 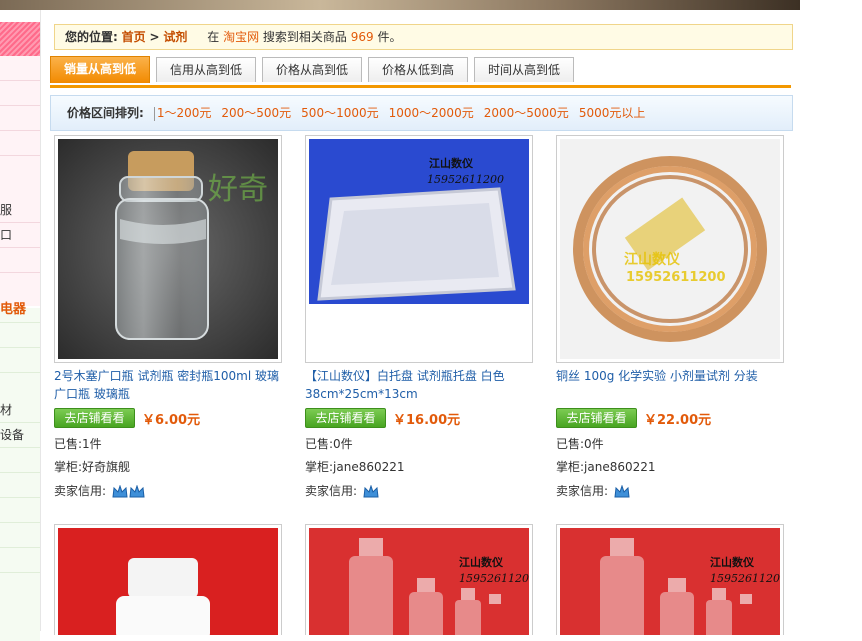 I want to click on price-range-link: 1～200元, so click(x=184, y=113).